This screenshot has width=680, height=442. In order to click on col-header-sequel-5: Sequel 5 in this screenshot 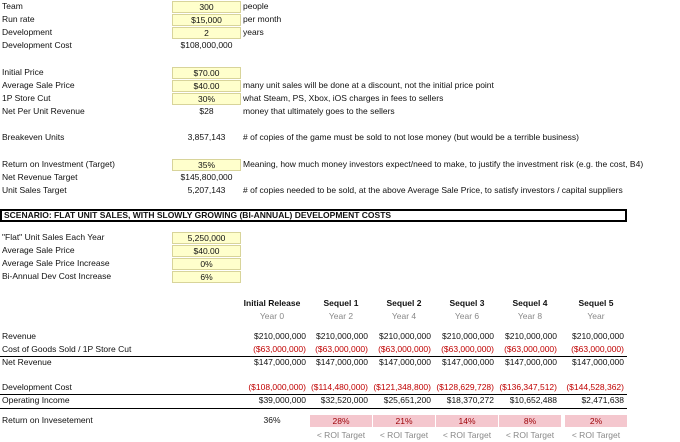, I will do `click(596, 303)`.